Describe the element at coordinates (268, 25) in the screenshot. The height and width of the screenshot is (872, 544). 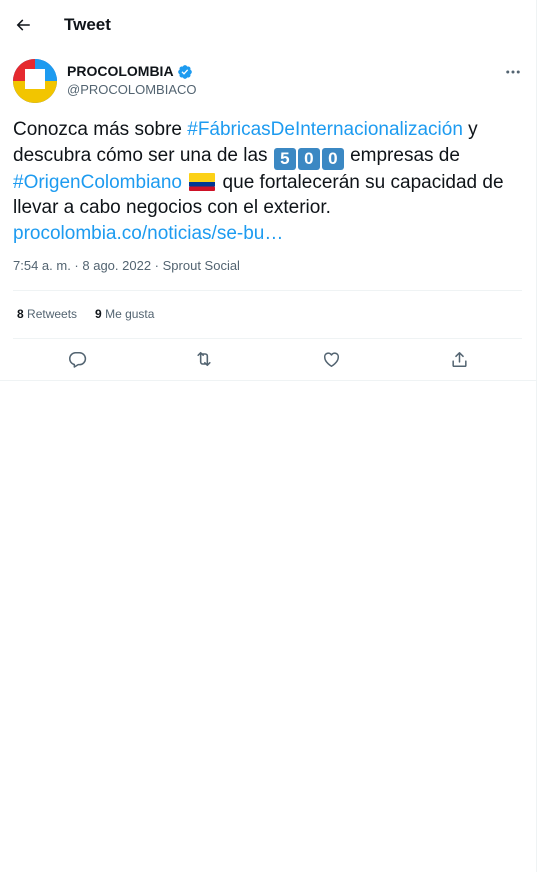
I see `page-header: Tweet` at that location.